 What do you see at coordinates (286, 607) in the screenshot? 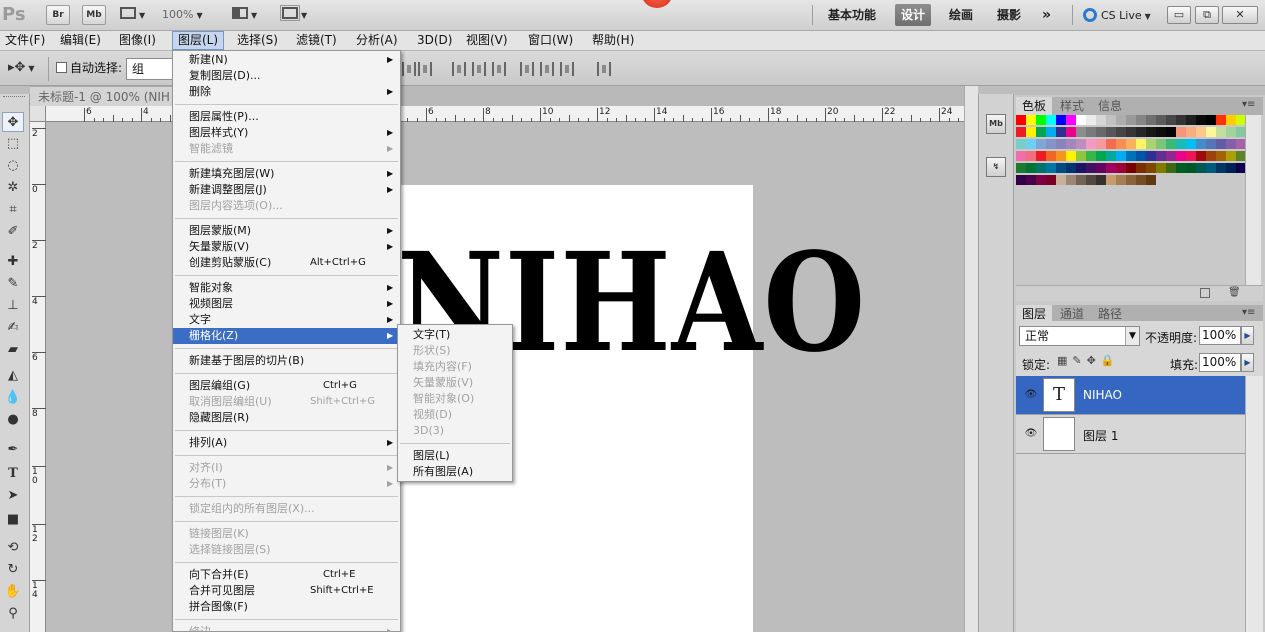
I see `layer-menu-item: 拼合图像(F)` at bounding box center [286, 607].